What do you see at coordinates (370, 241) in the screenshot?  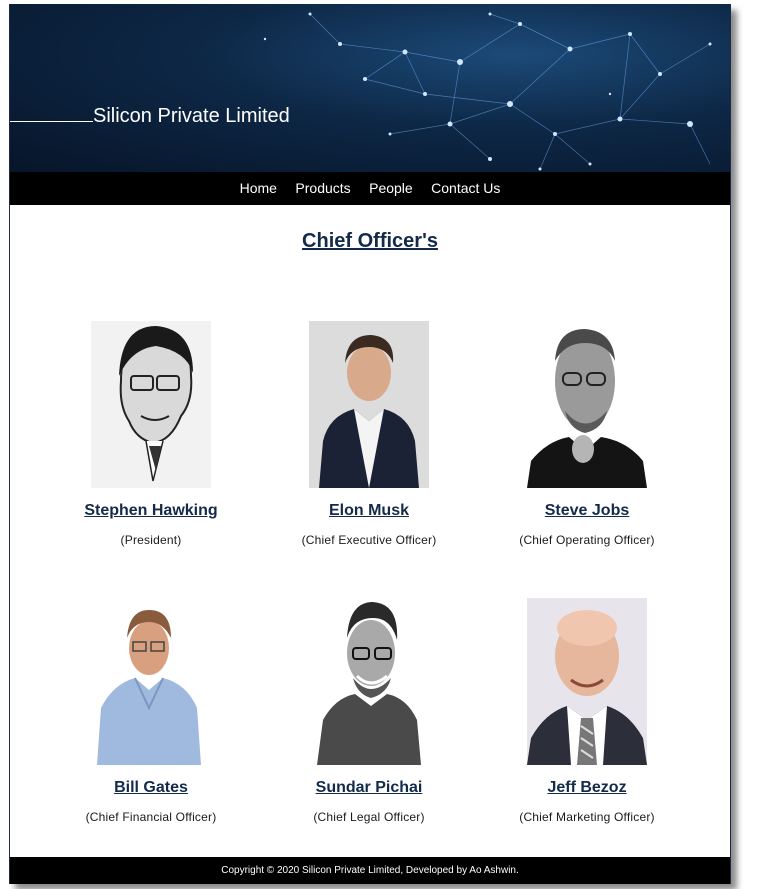 I see `page-title: Chief Officer's` at bounding box center [370, 241].